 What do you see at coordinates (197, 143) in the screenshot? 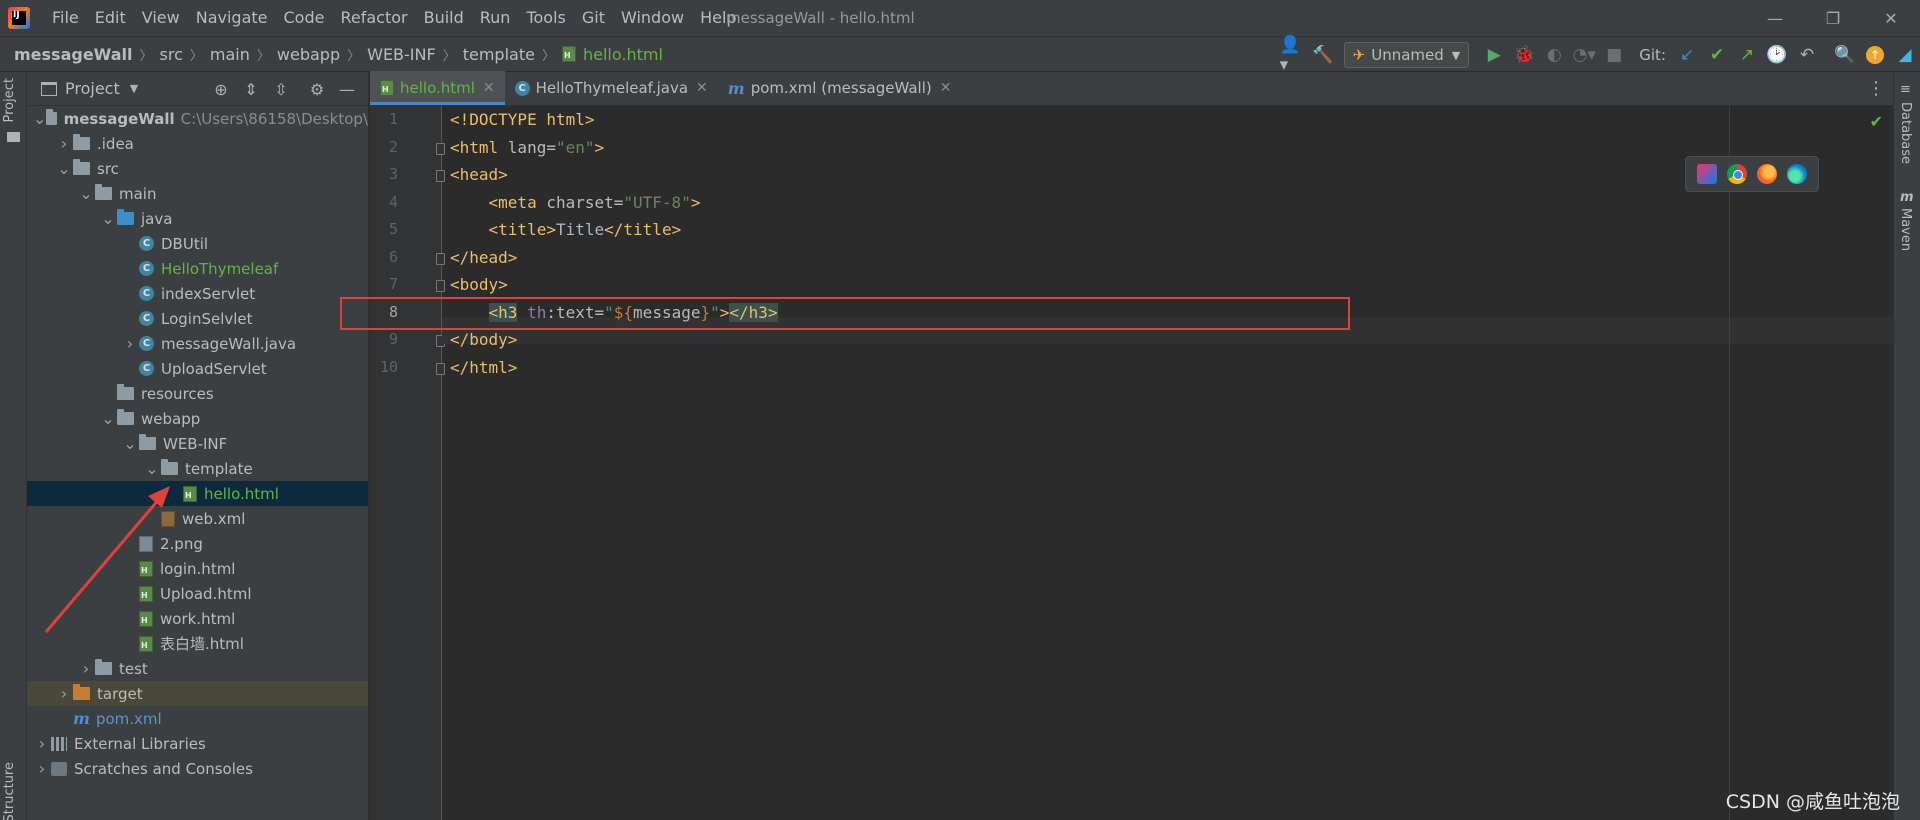
I see `tree-item: › .idea` at bounding box center [197, 143].